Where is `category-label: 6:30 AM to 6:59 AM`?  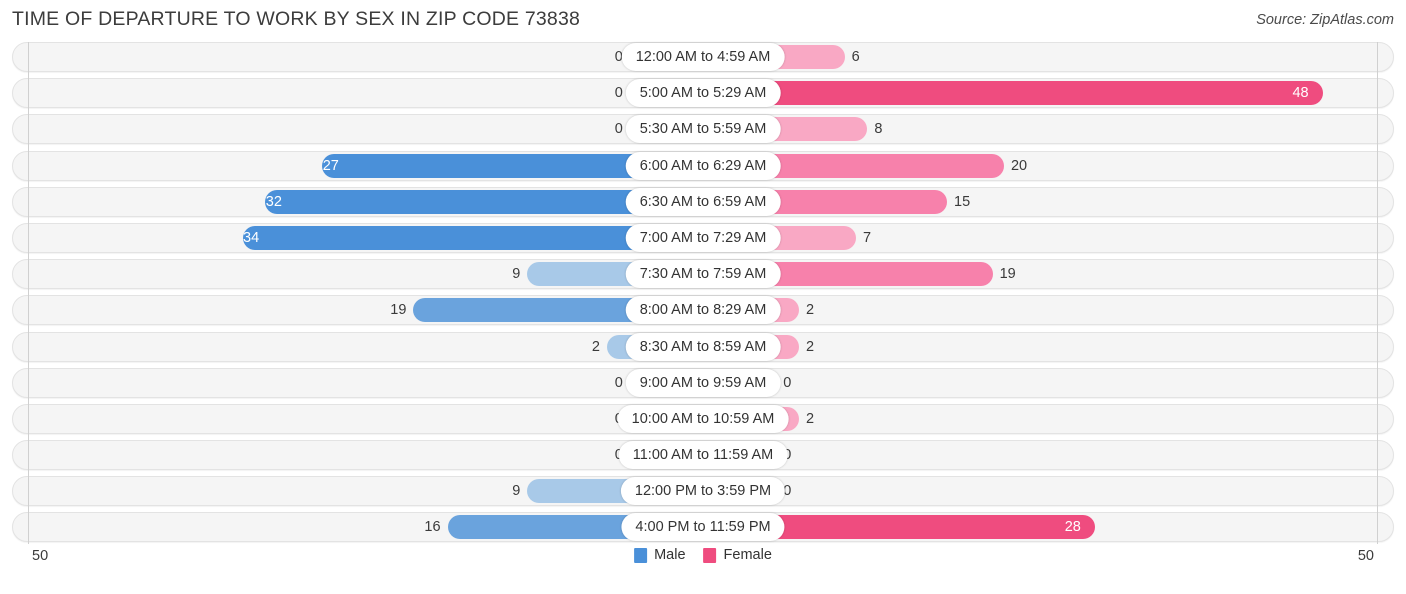
category-label: 6:30 AM to 6:59 AM is located at coordinates (703, 201).